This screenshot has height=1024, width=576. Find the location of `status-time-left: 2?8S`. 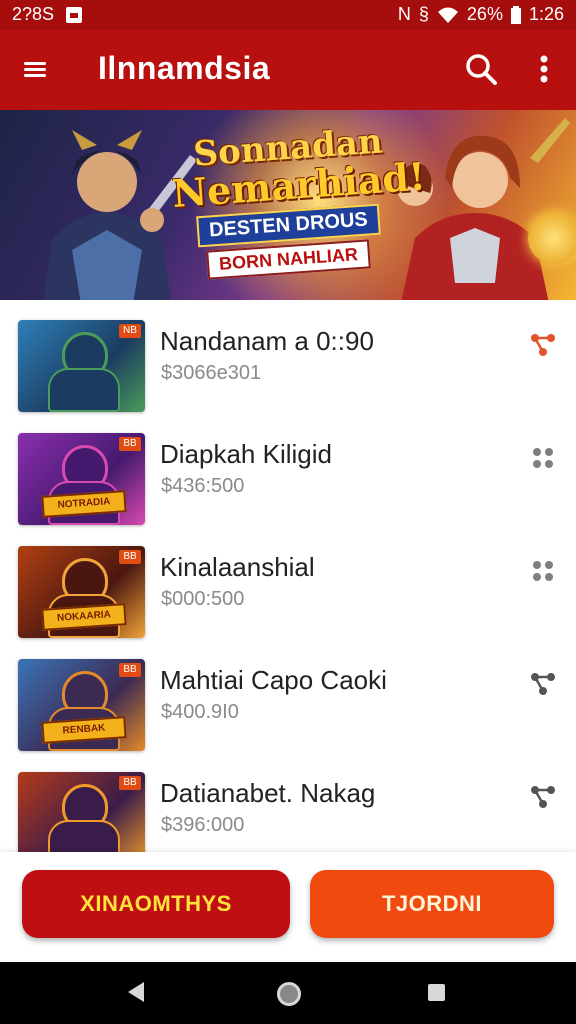

status-time-left: 2?8S is located at coordinates (33, 14).